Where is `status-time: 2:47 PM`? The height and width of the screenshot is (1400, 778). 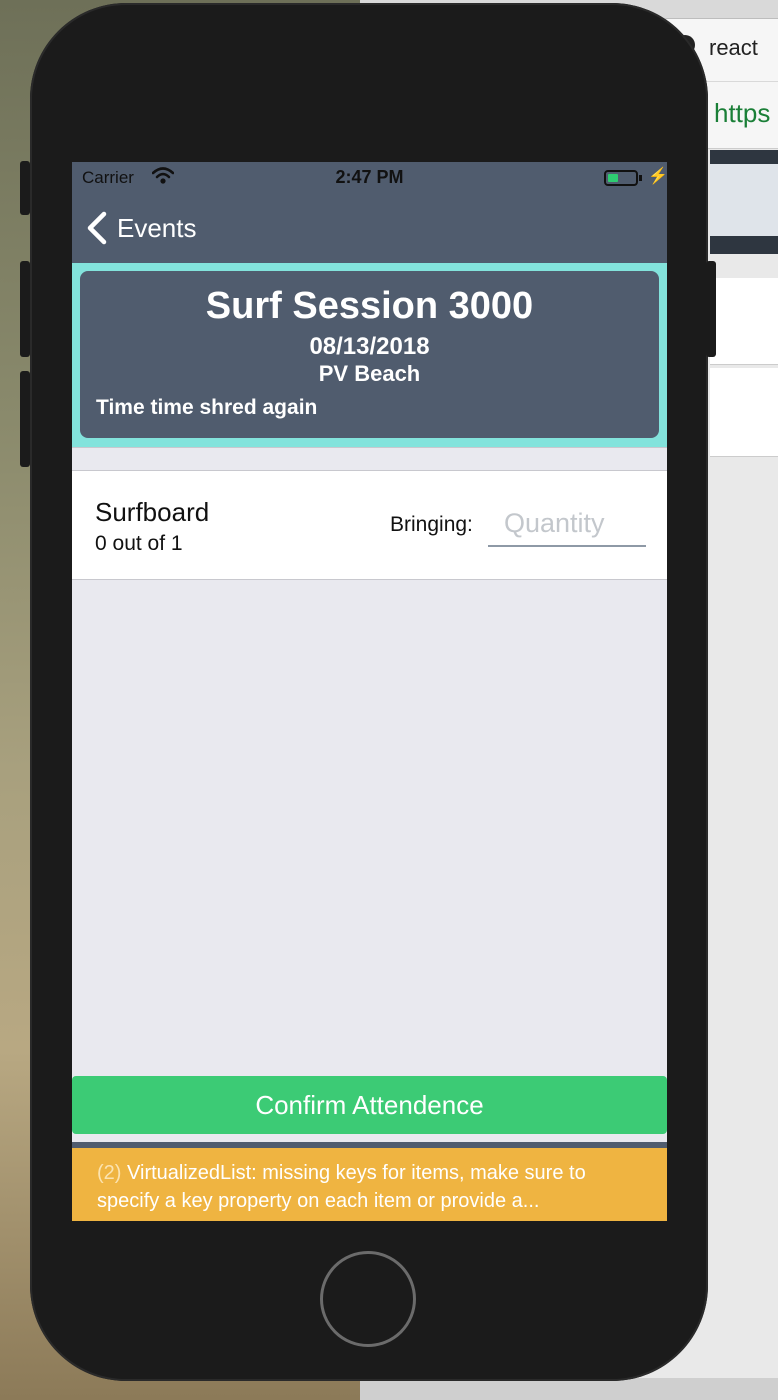 status-time: 2:47 PM is located at coordinates (369, 177).